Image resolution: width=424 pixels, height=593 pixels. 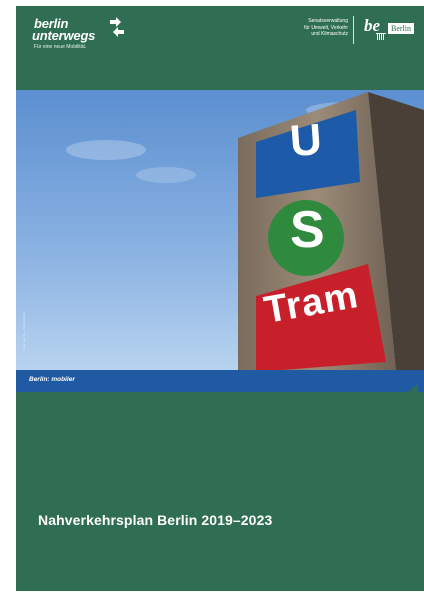 I want to click on mobility-arrows-icon, so click(x=117, y=27).